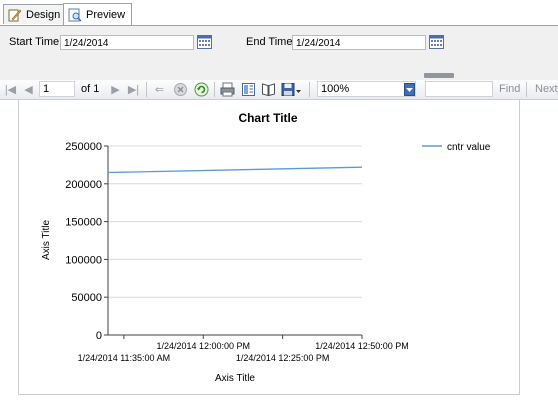 The height and width of the screenshot is (412, 558). Describe the element at coordinates (124, 358) in the screenshot. I see `x-tick-label: 1/24/2014 11:35:00 AM` at that location.